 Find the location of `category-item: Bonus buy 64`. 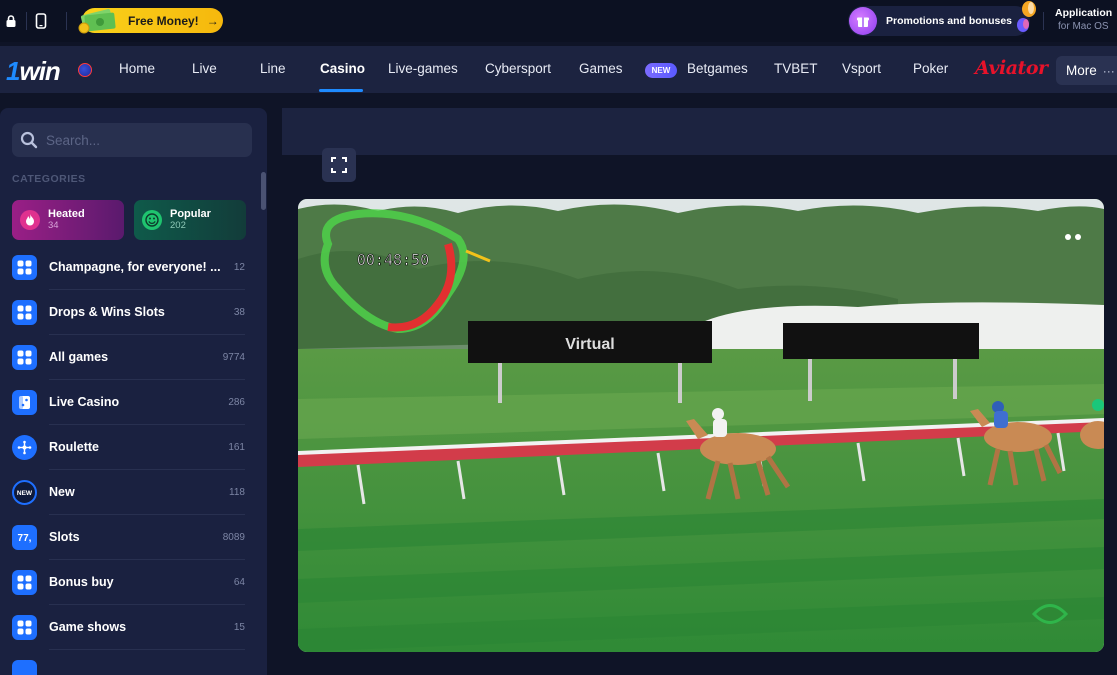

category-item: Bonus buy 64 is located at coordinates (133, 582).